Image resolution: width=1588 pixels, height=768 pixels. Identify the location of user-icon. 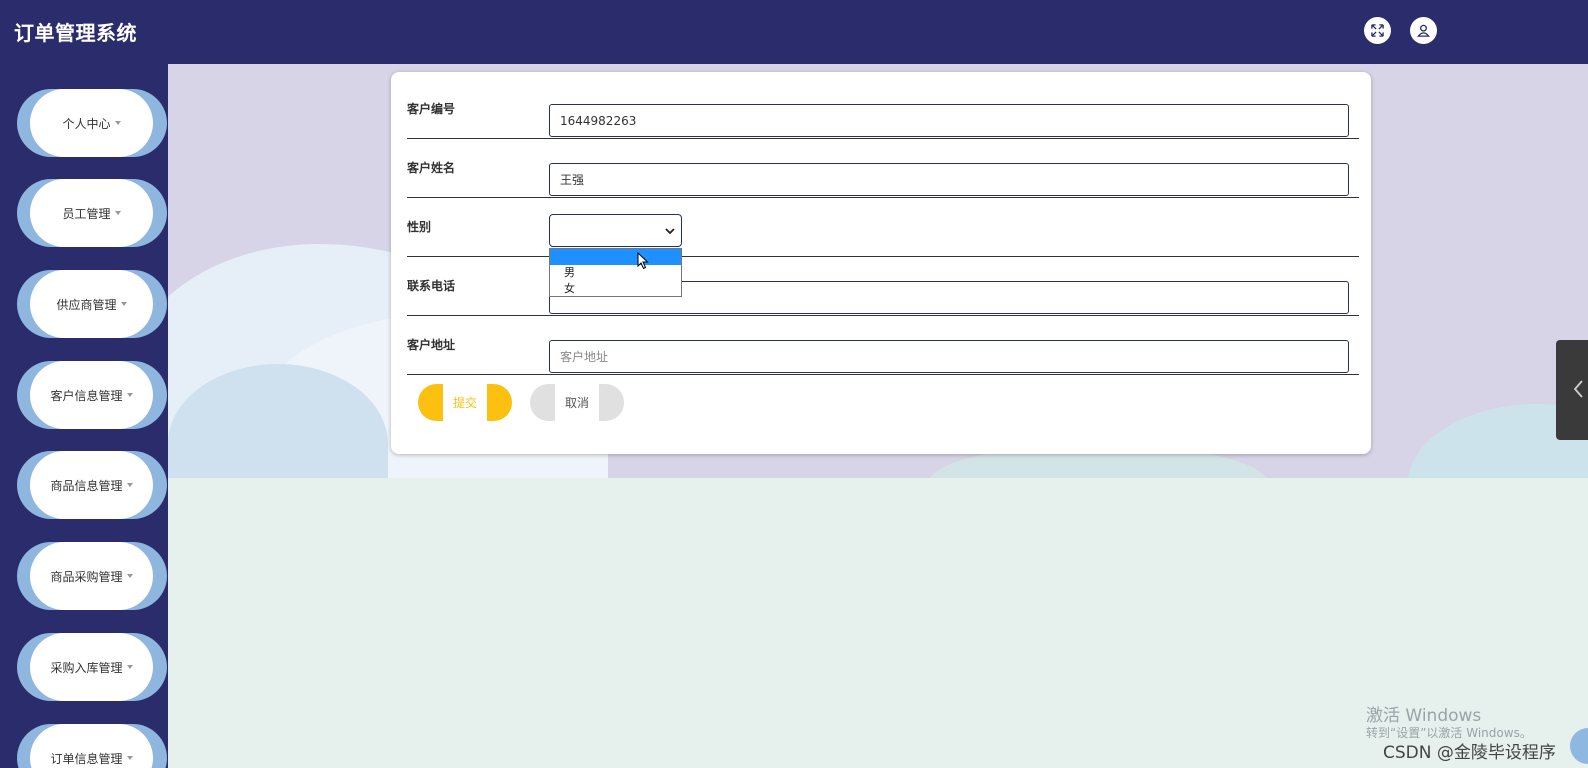
(1423, 30).